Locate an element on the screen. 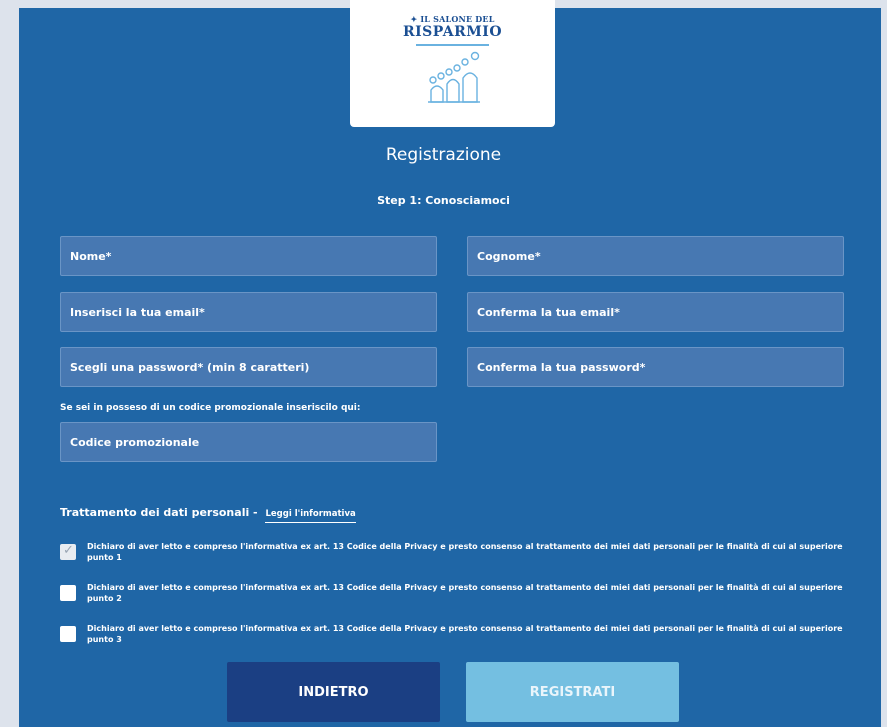  first-name-input is located at coordinates (248, 256).